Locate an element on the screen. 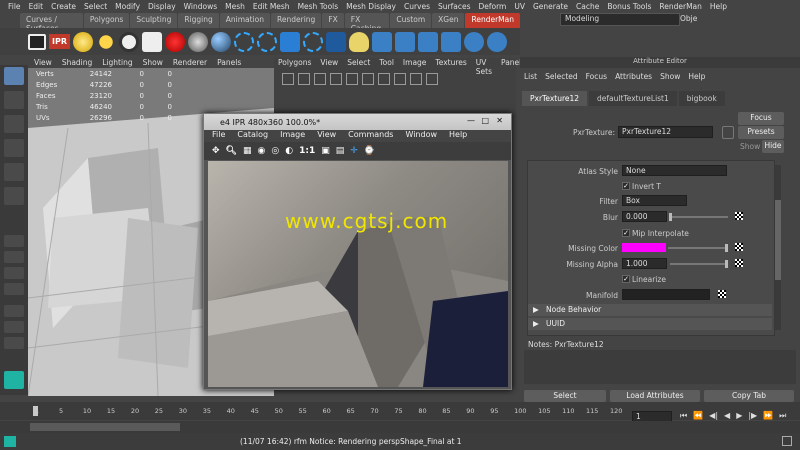 Image resolution: width=800 pixels, height=450 pixels. notes-field is located at coordinates (660, 367).